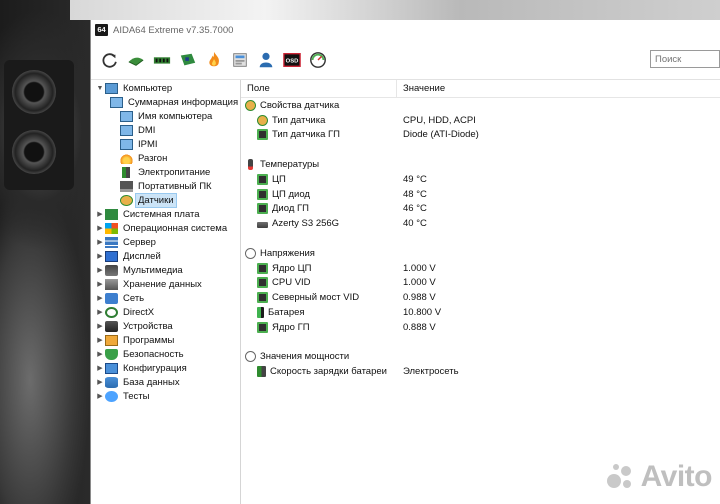  I want to click on column-header-value: Значение, so click(421, 88).